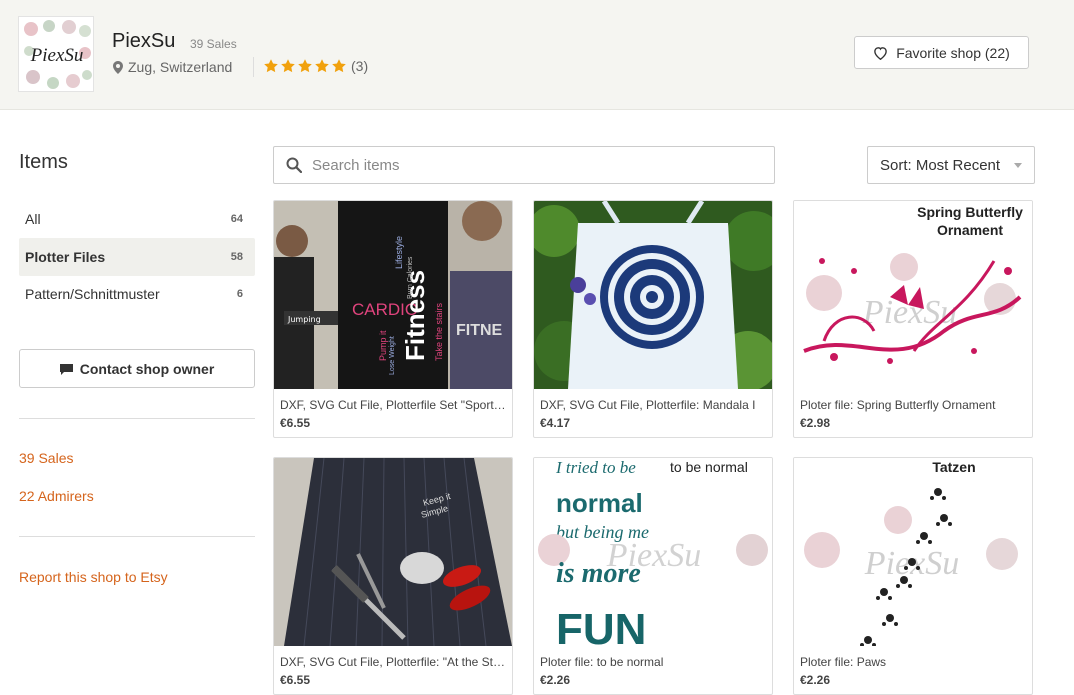  I want to click on header-divider, so click(253, 67).